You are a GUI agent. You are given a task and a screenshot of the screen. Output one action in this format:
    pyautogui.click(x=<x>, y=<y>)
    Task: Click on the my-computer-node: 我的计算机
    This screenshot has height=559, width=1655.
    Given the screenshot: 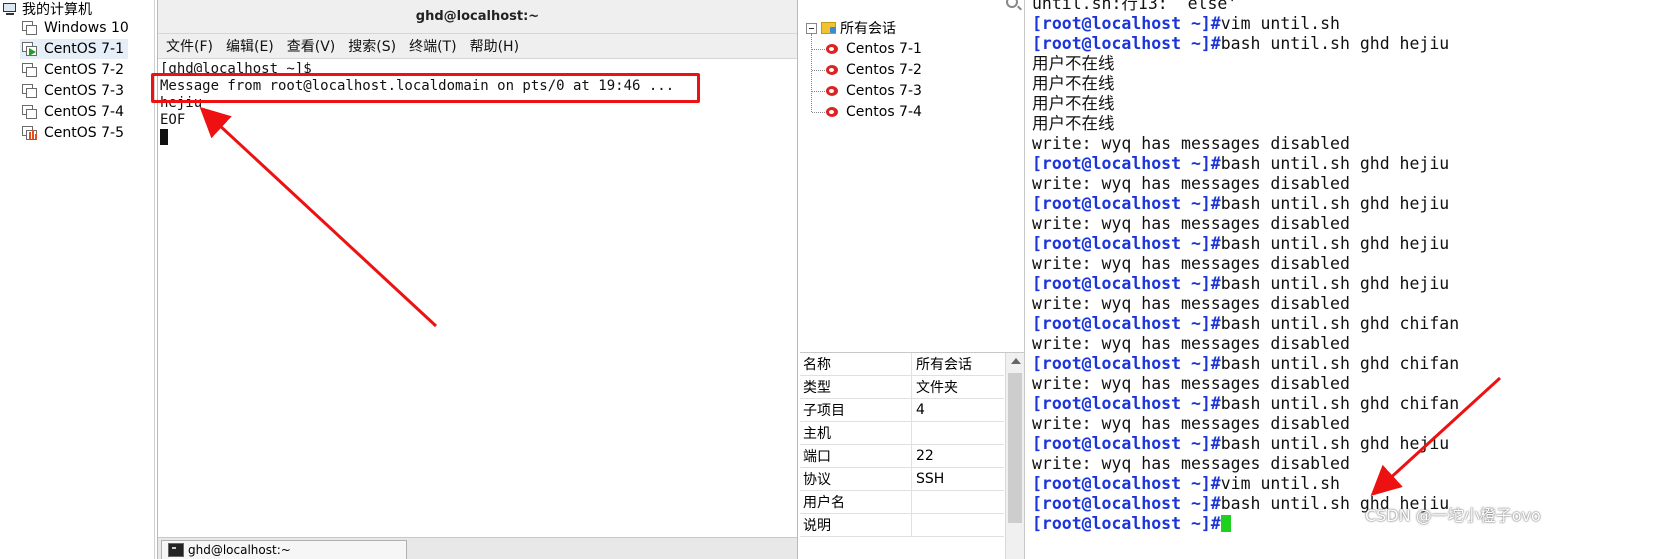 What is the action you would take?
    pyautogui.click(x=47, y=9)
    